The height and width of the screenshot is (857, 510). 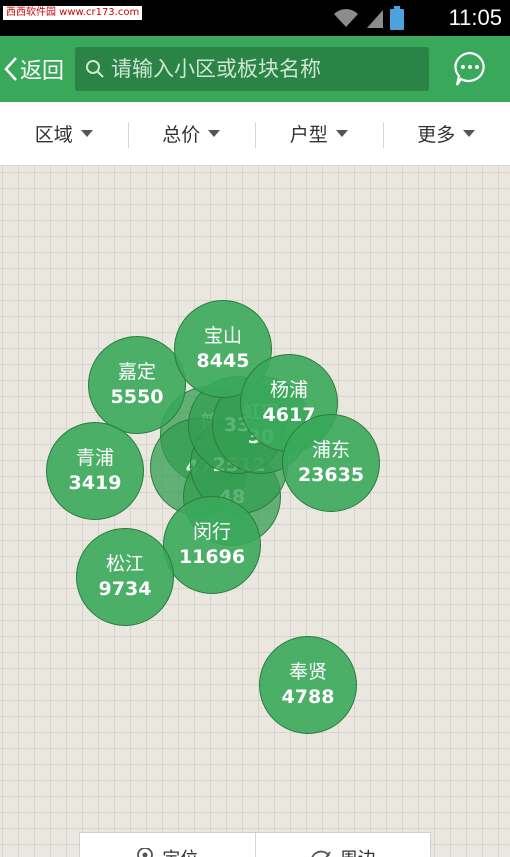 I want to click on filter-price-label: 总价, so click(x=181, y=135).